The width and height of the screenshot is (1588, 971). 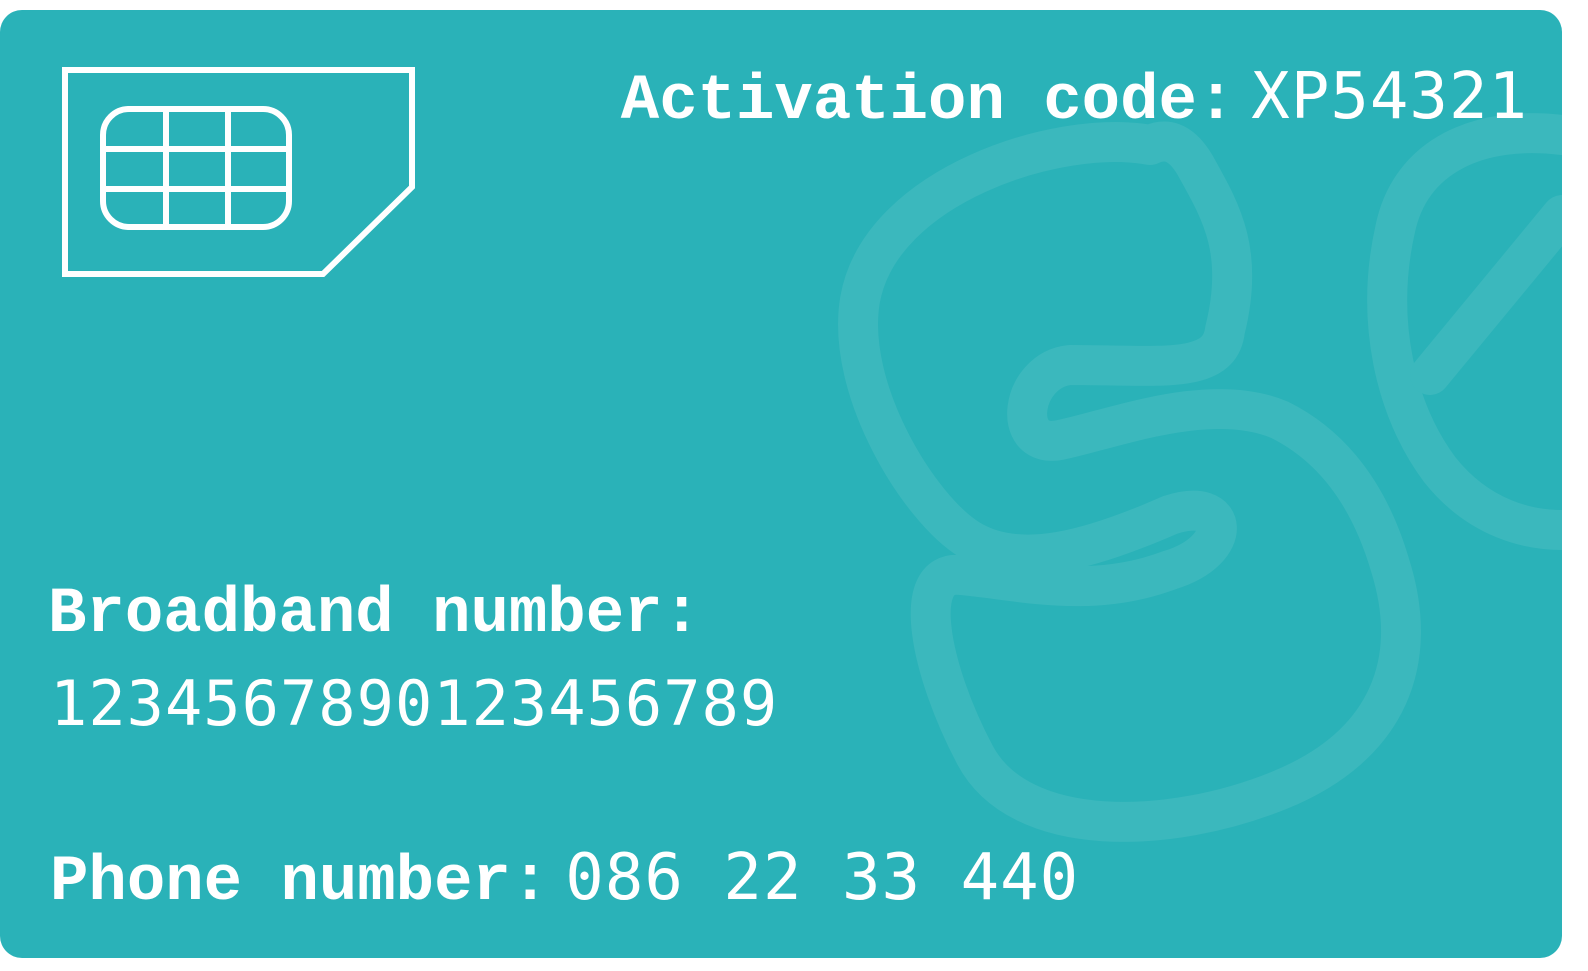 I want to click on activation-code-value: XP54321, so click(x=1389, y=97).